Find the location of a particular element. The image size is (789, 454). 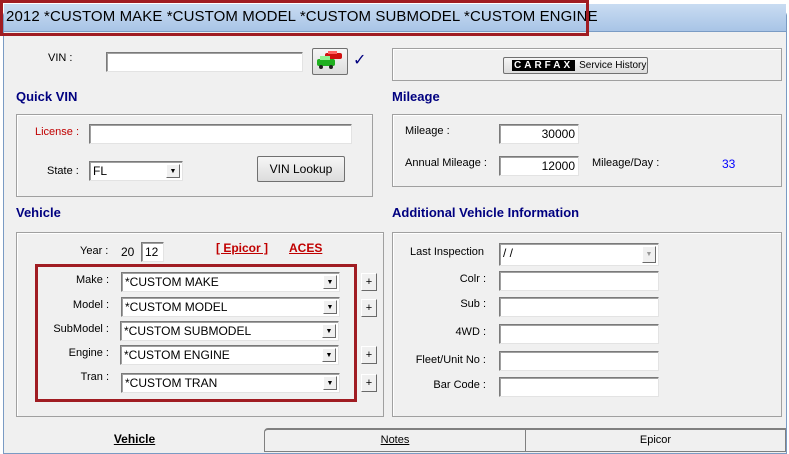

sub-input is located at coordinates (579, 307).